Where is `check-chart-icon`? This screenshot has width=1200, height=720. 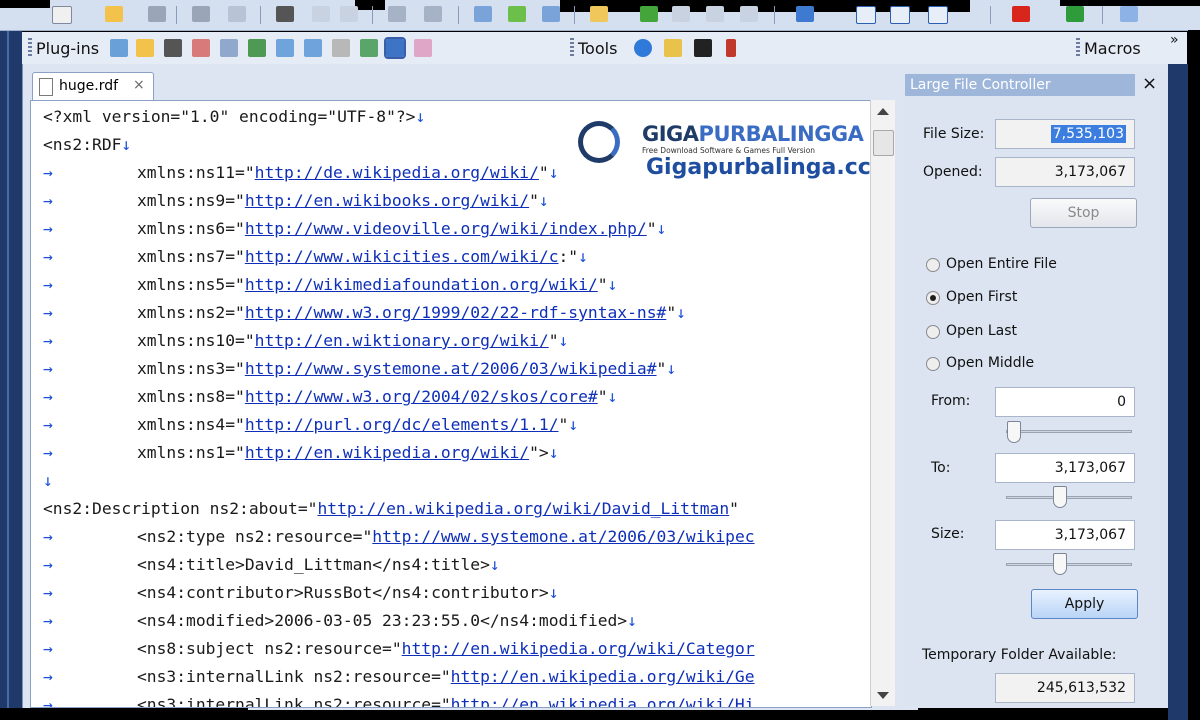 check-chart-icon is located at coordinates (938, 15).